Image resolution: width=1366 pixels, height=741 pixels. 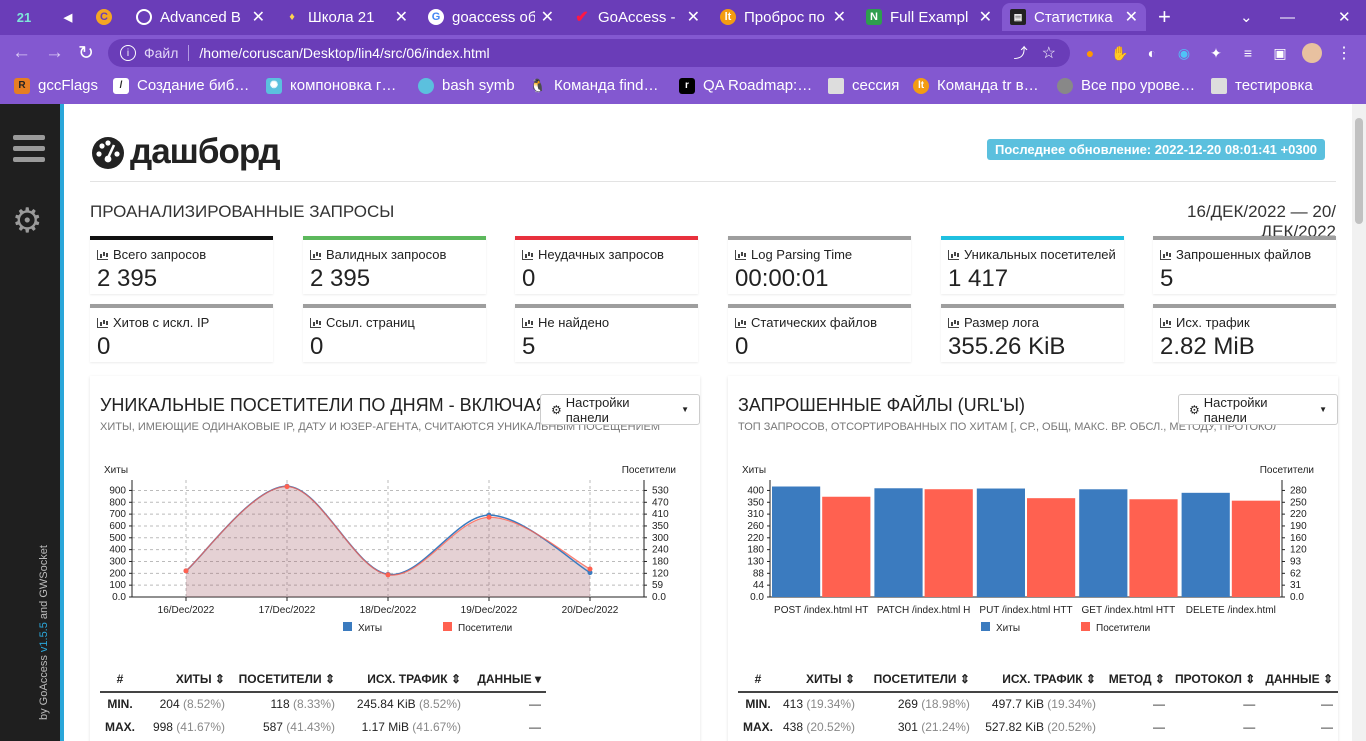 What do you see at coordinates (67, 17) in the screenshot?
I see `tab-pinned-audio: ◀` at bounding box center [67, 17].